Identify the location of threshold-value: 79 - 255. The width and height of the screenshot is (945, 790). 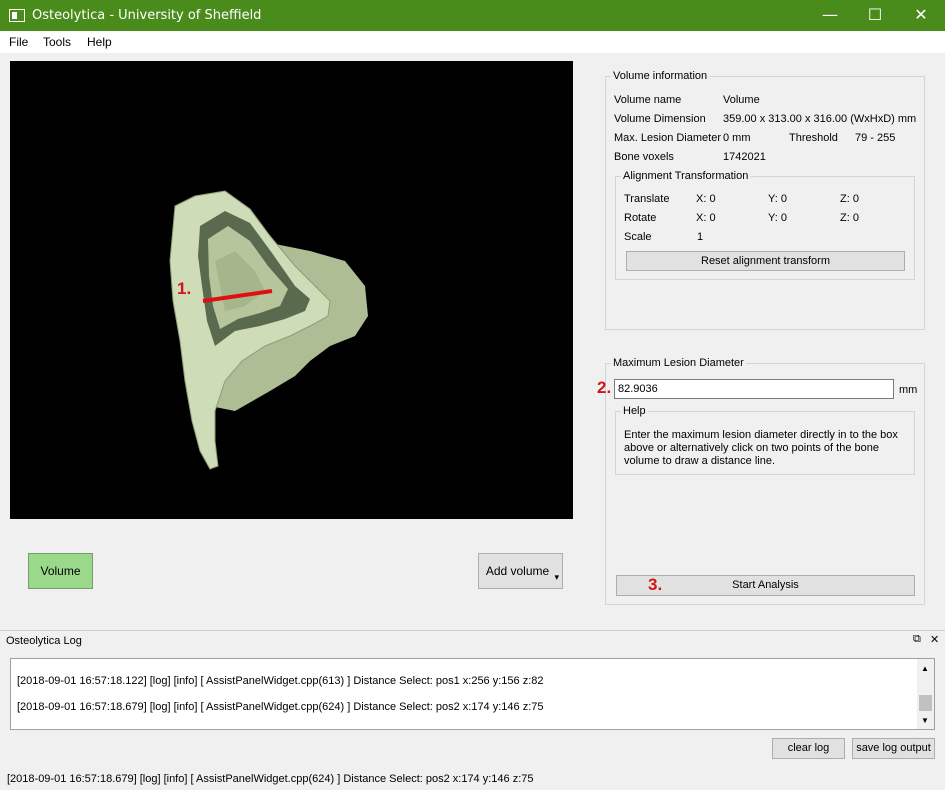
(875, 138).